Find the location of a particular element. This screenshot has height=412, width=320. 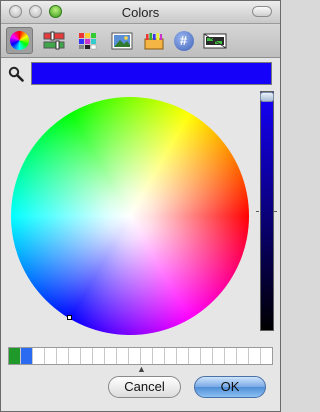

brightness-slider-thumb is located at coordinates (267, 97).